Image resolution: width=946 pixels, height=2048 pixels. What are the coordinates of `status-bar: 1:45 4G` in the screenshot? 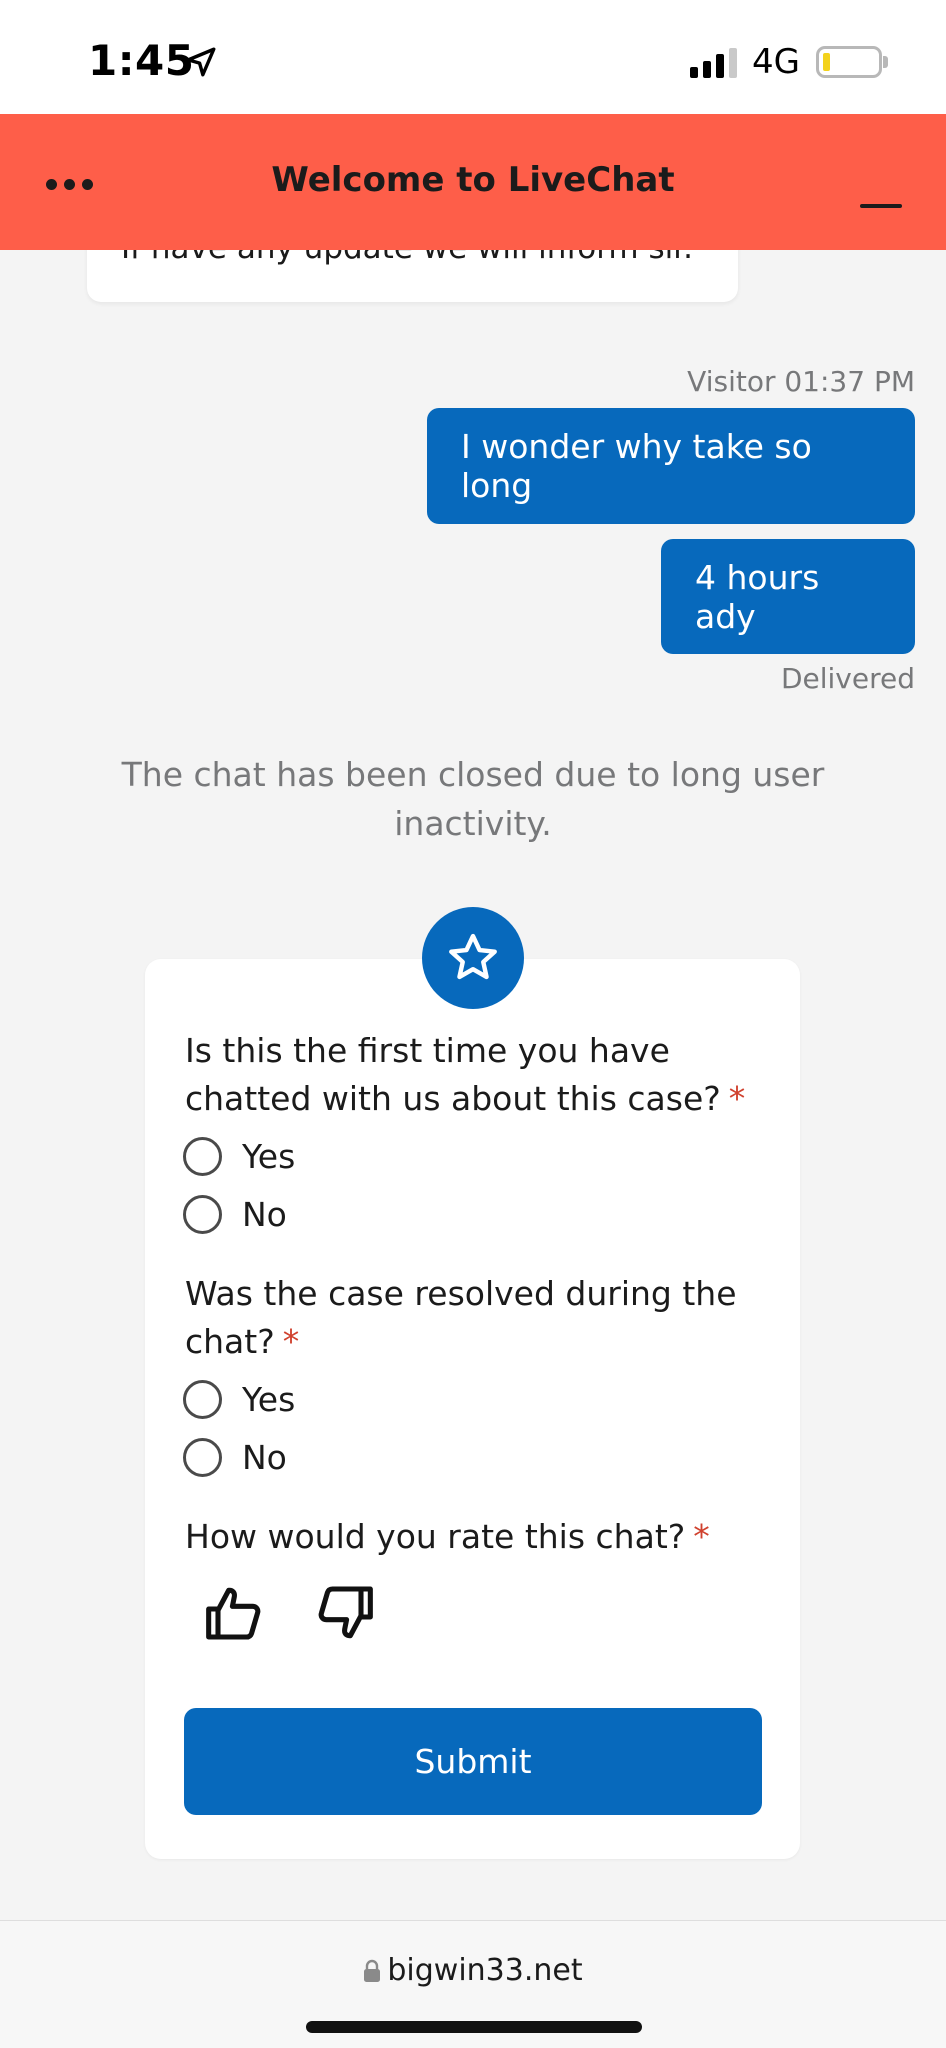 It's located at (473, 57).